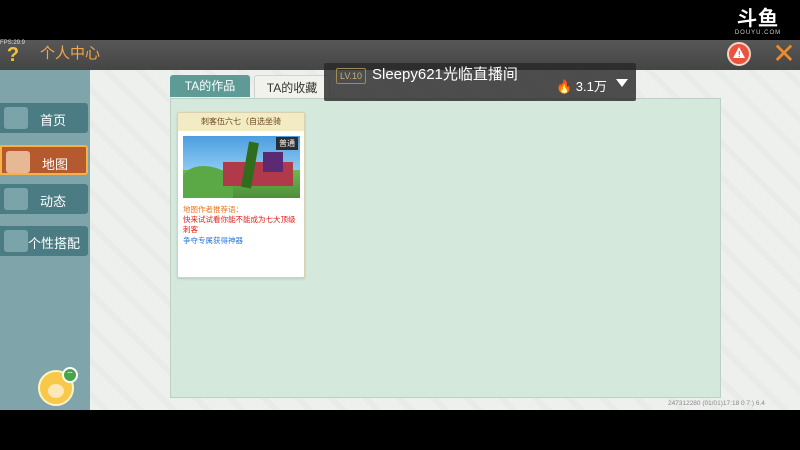 This screenshot has height=450, width=800. I want to click on close-button: ✕, so click(784, 54).